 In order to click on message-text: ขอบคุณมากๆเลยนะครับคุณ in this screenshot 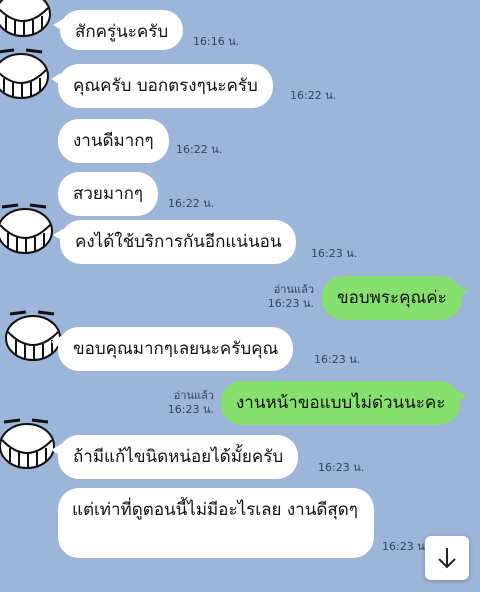, I will do `click(176, 349)`.